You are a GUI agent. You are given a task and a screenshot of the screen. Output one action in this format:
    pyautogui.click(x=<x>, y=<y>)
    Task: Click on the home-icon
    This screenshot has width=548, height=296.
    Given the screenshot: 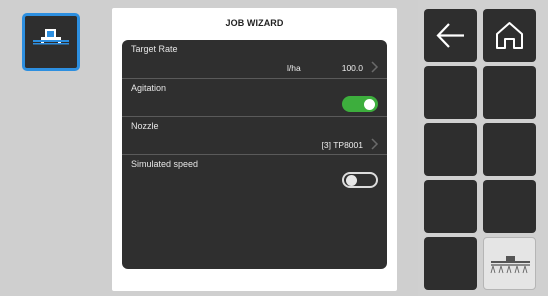 What is the action you would take?
    pyautogui.click(x=509, y=35)
    